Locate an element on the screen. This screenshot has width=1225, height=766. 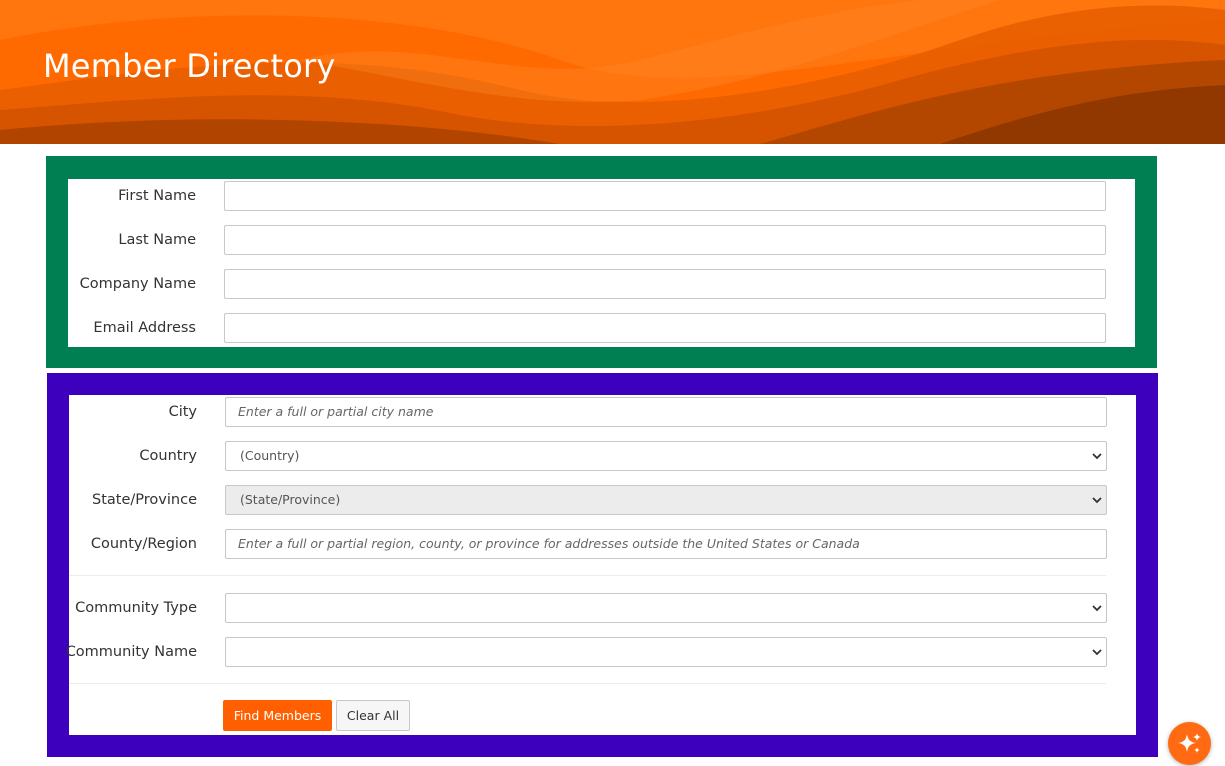
community-type-select is located at coordinates (666, 608).